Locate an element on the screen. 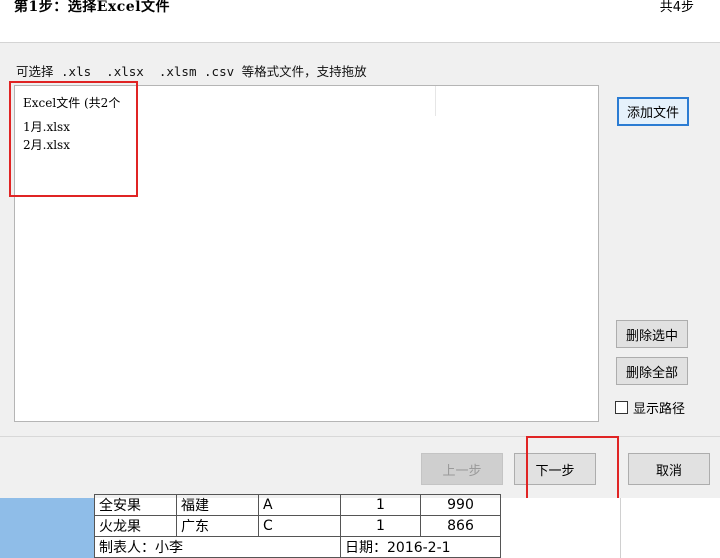 This screenshot has height=558, width=720. step-count: 共4步 is located at coordinates (676, 7).